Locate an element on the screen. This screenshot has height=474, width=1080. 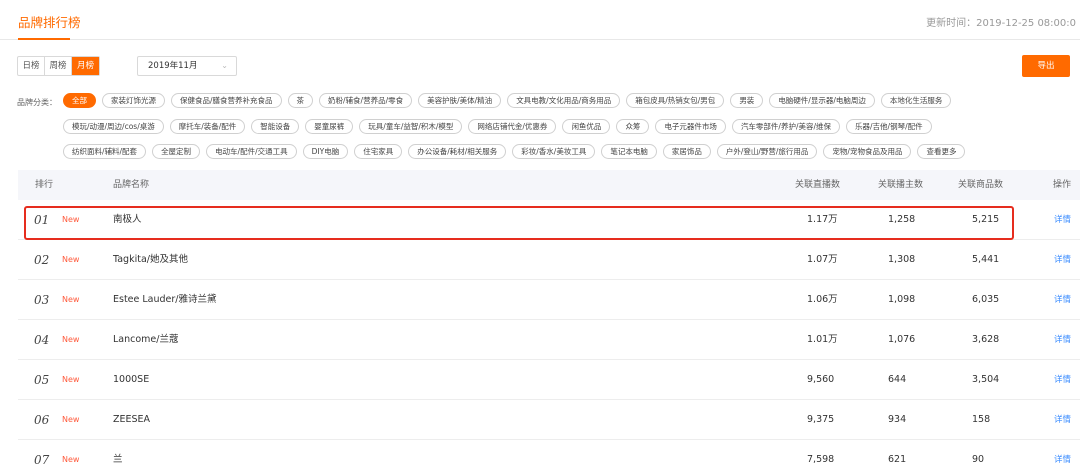
product-count: 158 is located at coordinates (981, 419).